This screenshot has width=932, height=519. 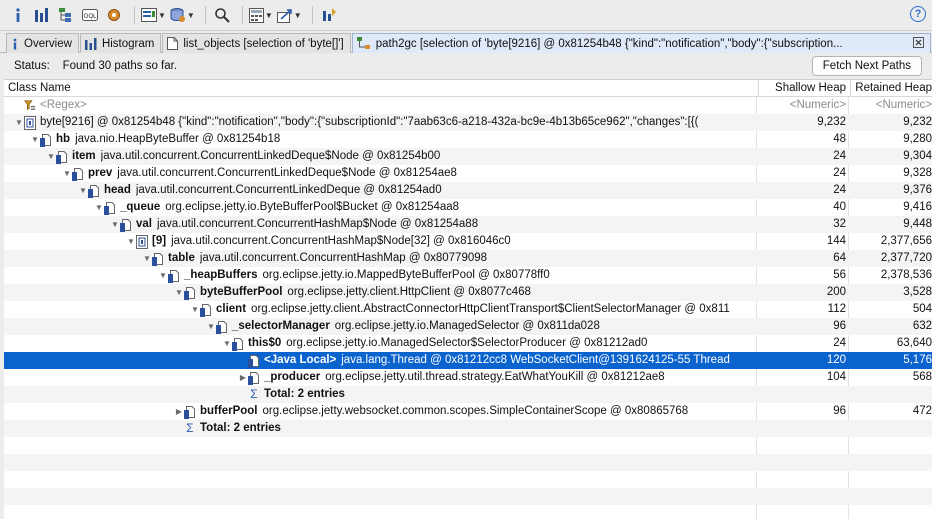 I want to click on gear-icon, so click(x=114, y=15).